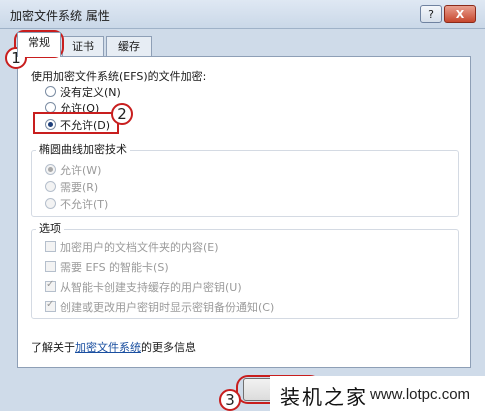 The height and width of the screenshot is (411, 485). What do you see at coordinates (39, 44) in the screenshot?
I see `tab-general: 常规` at bounding box center [39, 44].